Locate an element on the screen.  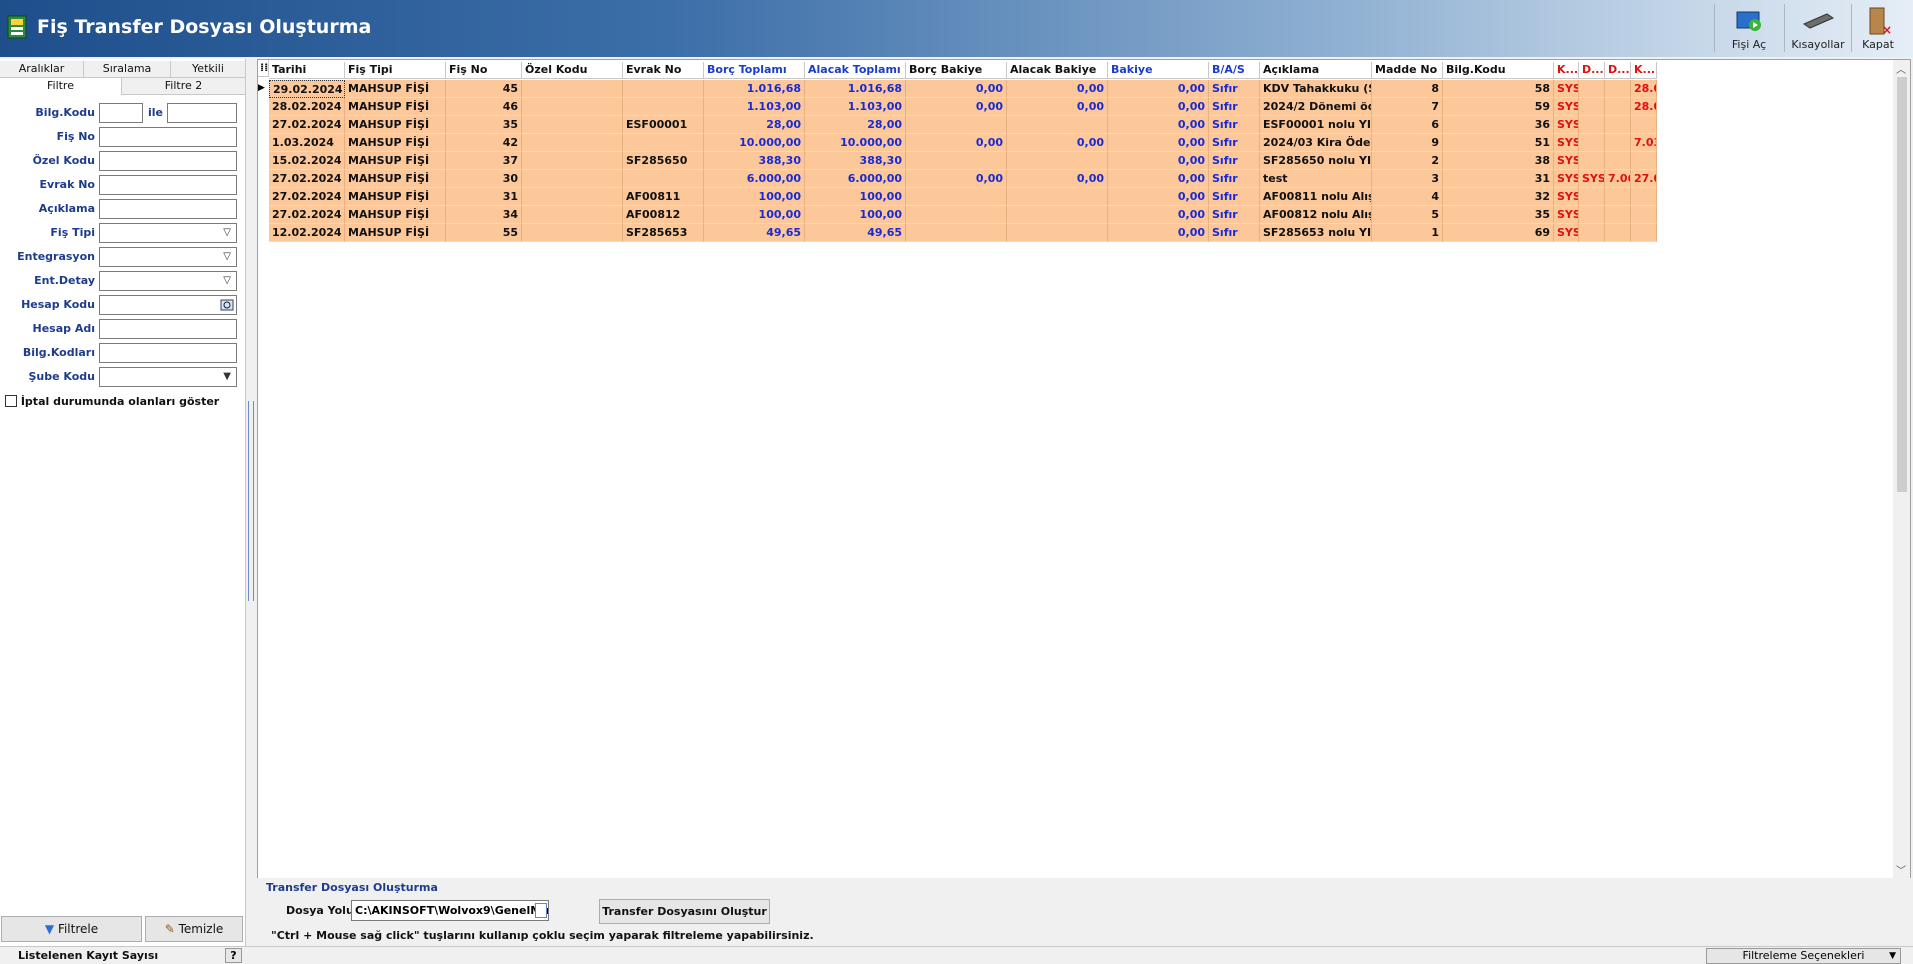
ozel-kodu-input is located at coordinates (168, 161).